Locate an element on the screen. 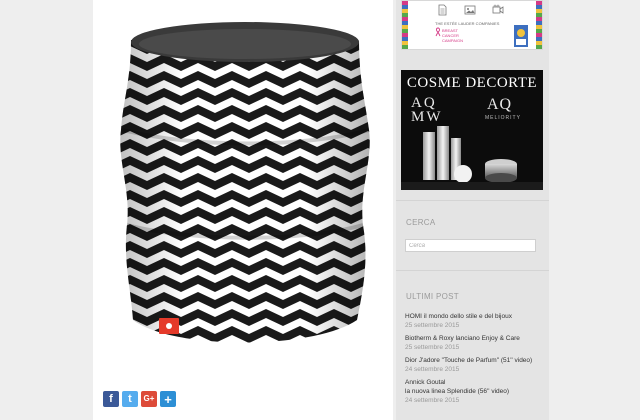  image-icon is located at coordinates (470, 10).